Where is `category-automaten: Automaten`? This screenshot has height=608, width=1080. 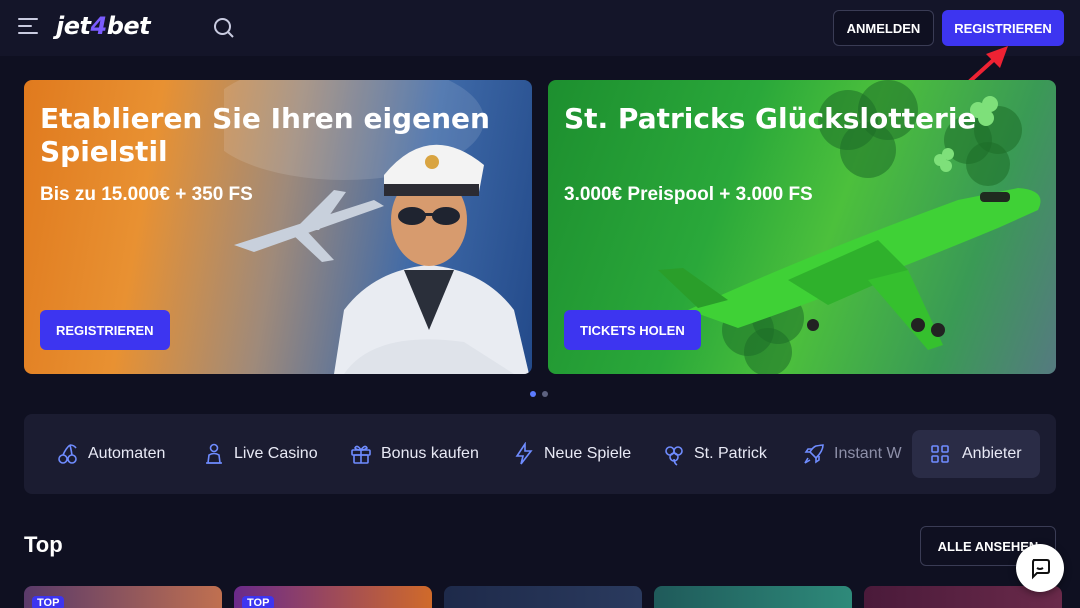 category-automaten: Automaten is located at coordinates (110, 454).